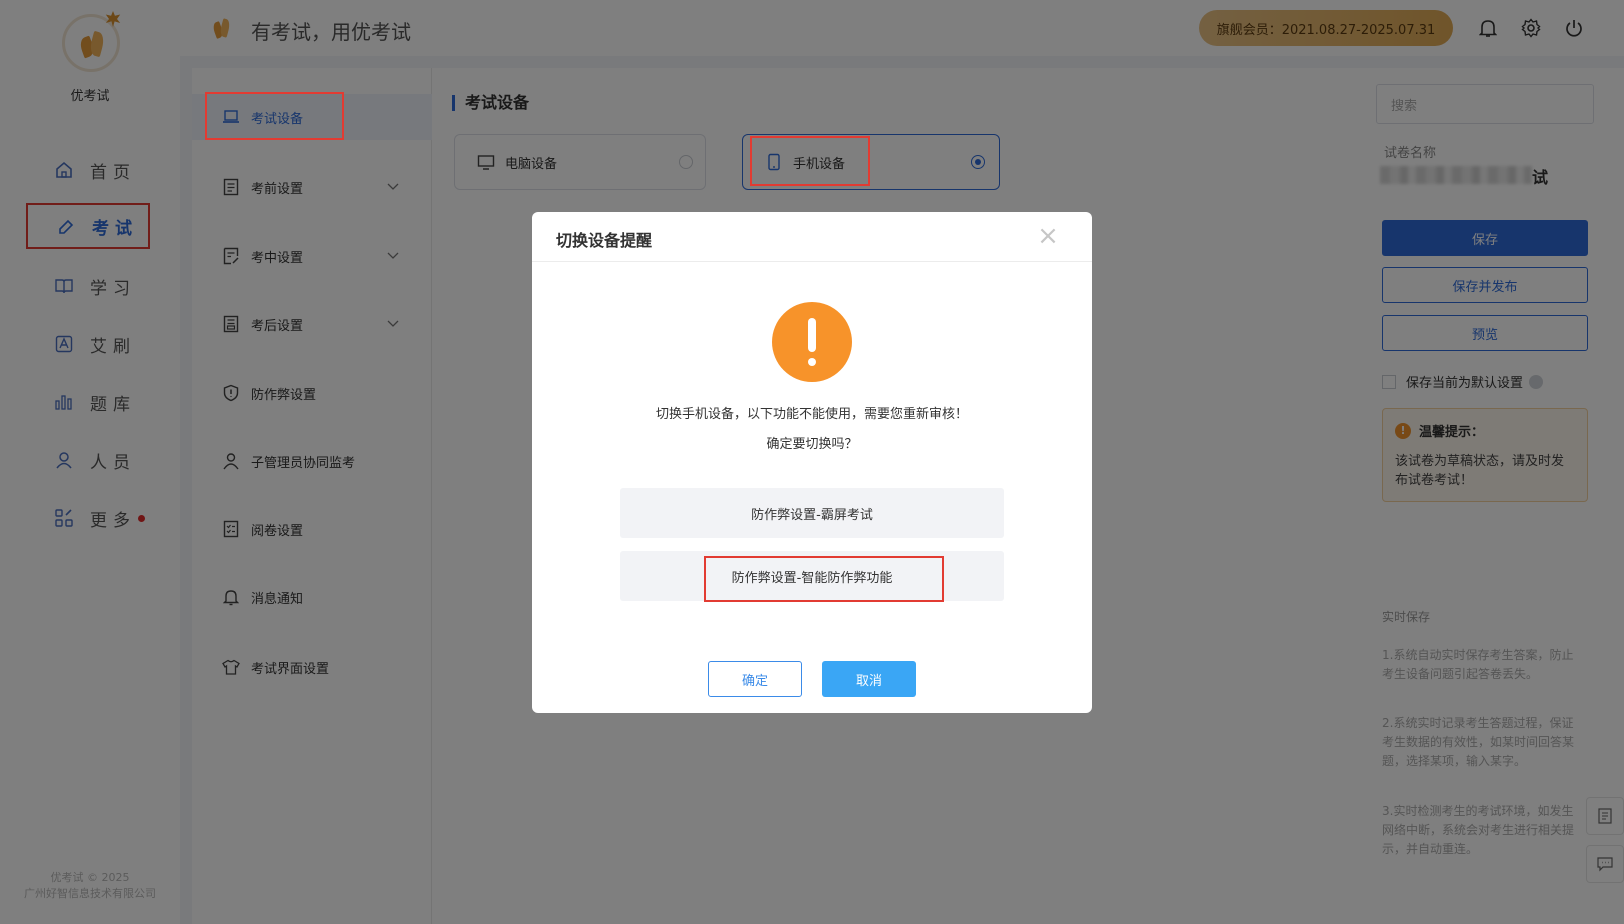  Describe the element at coordinates (755, 679) in the screenshot. I see `confirm-button: 确定` at that location.